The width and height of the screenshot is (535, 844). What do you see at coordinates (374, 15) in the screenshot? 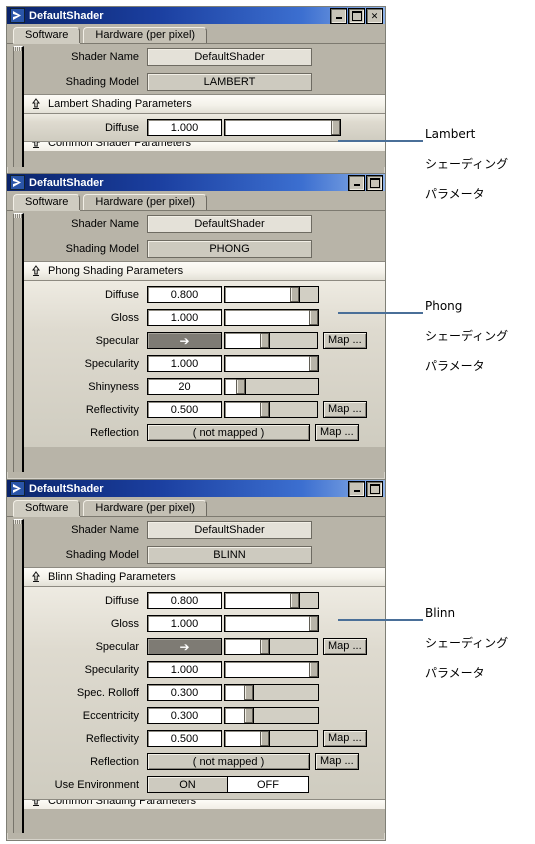
I see `close-icon: ✕` at bounding box center [374, 15].